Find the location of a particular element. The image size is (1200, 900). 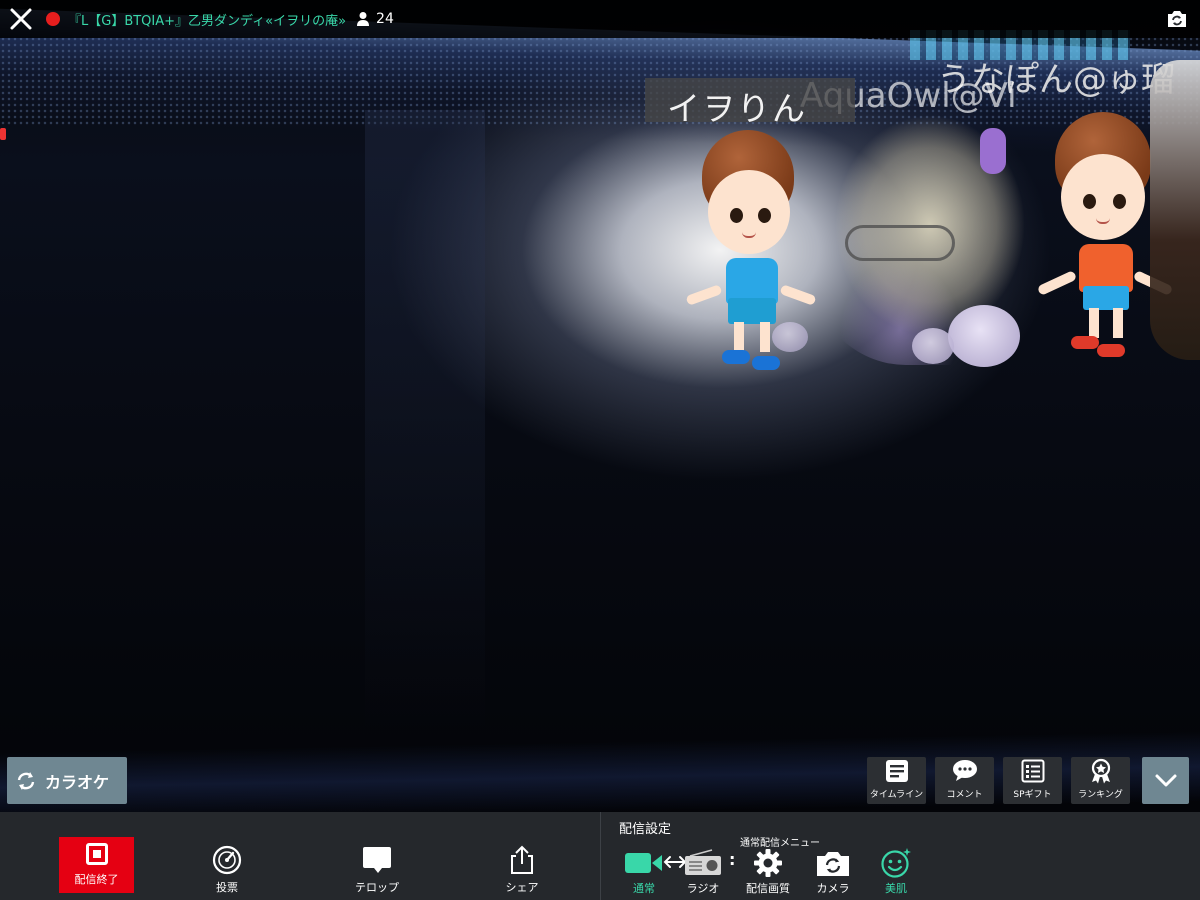

karaoke-label: カラオケ is located at coordinates (77, 782).